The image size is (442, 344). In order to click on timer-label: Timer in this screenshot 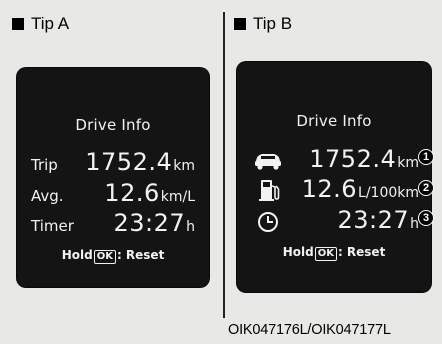, I will do `click(52, 226)`.